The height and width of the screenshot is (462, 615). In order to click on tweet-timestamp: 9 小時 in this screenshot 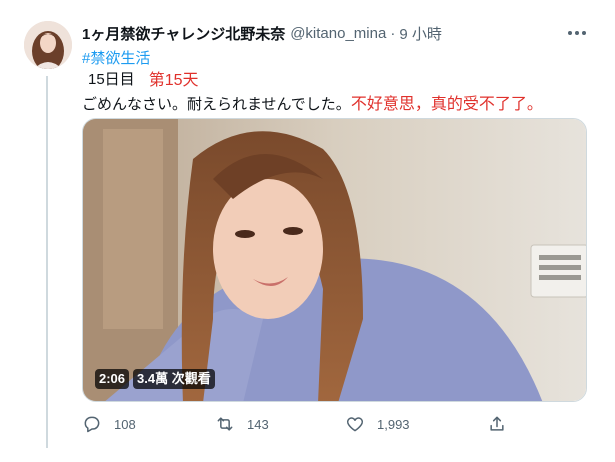, I will do `click(420, 33)`.